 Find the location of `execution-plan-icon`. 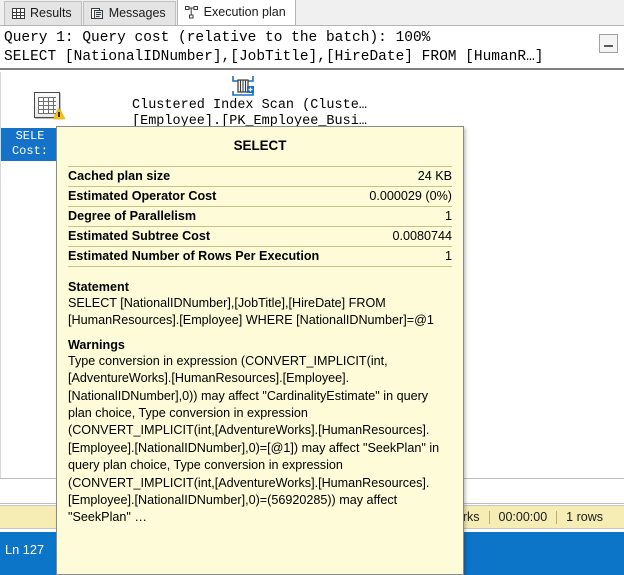

execution-plan-icon is located at coordinates (191, 12).